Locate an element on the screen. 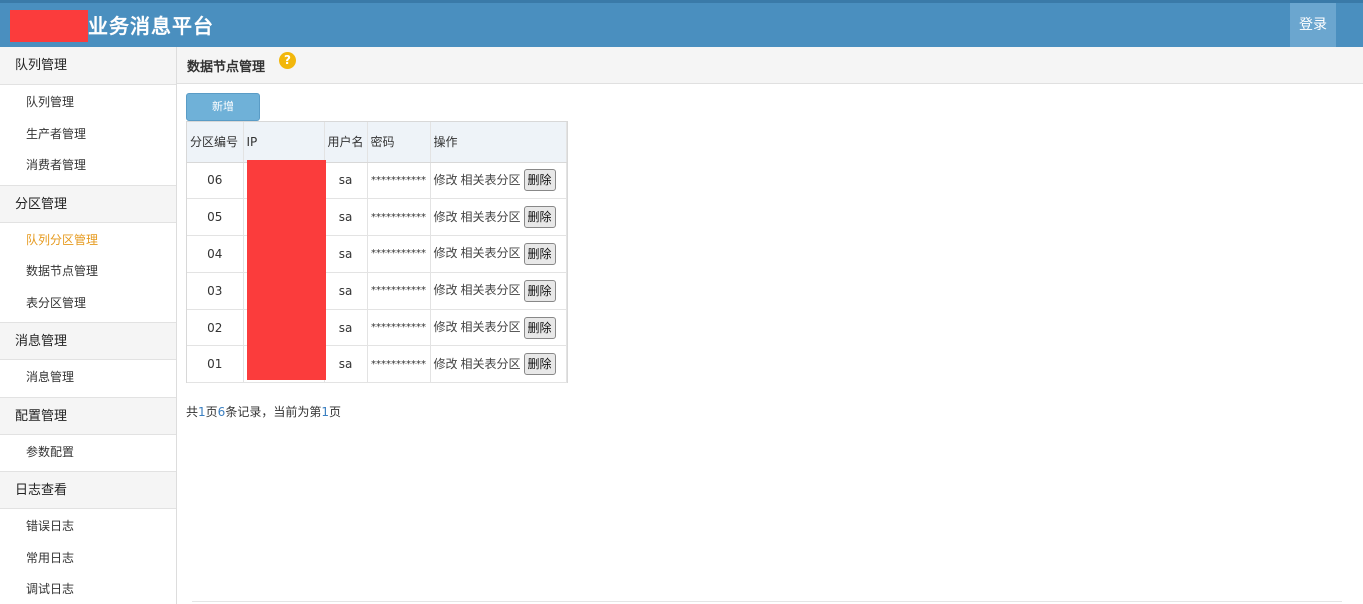 Image resolution: width=1363 pixels, height=604 pixels. bottom-divider is located at coordinates (767, 601).